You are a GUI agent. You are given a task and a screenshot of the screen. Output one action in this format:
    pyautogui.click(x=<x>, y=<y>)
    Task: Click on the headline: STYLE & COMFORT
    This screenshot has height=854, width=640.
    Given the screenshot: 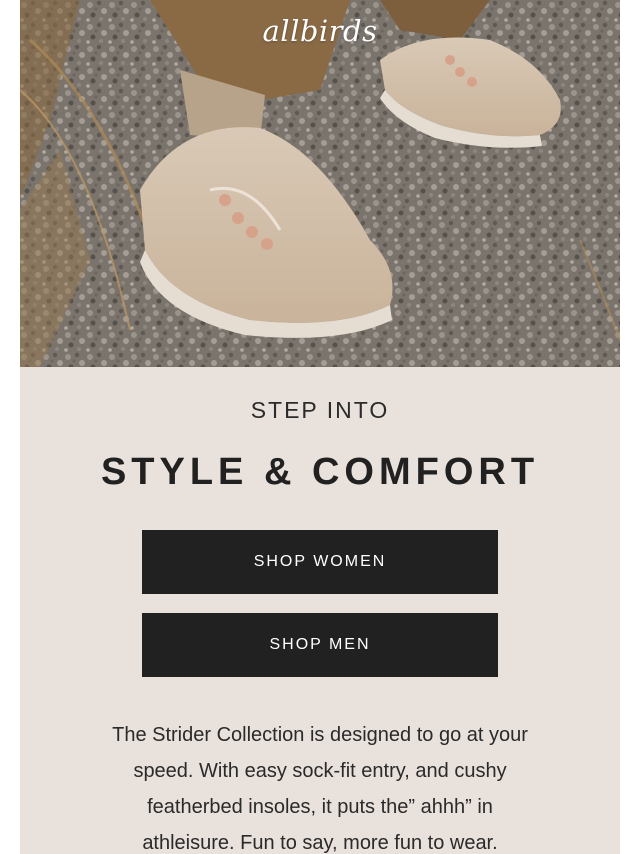 What is the action you would take?
    pyautogui.click(x=320, y=472)
    